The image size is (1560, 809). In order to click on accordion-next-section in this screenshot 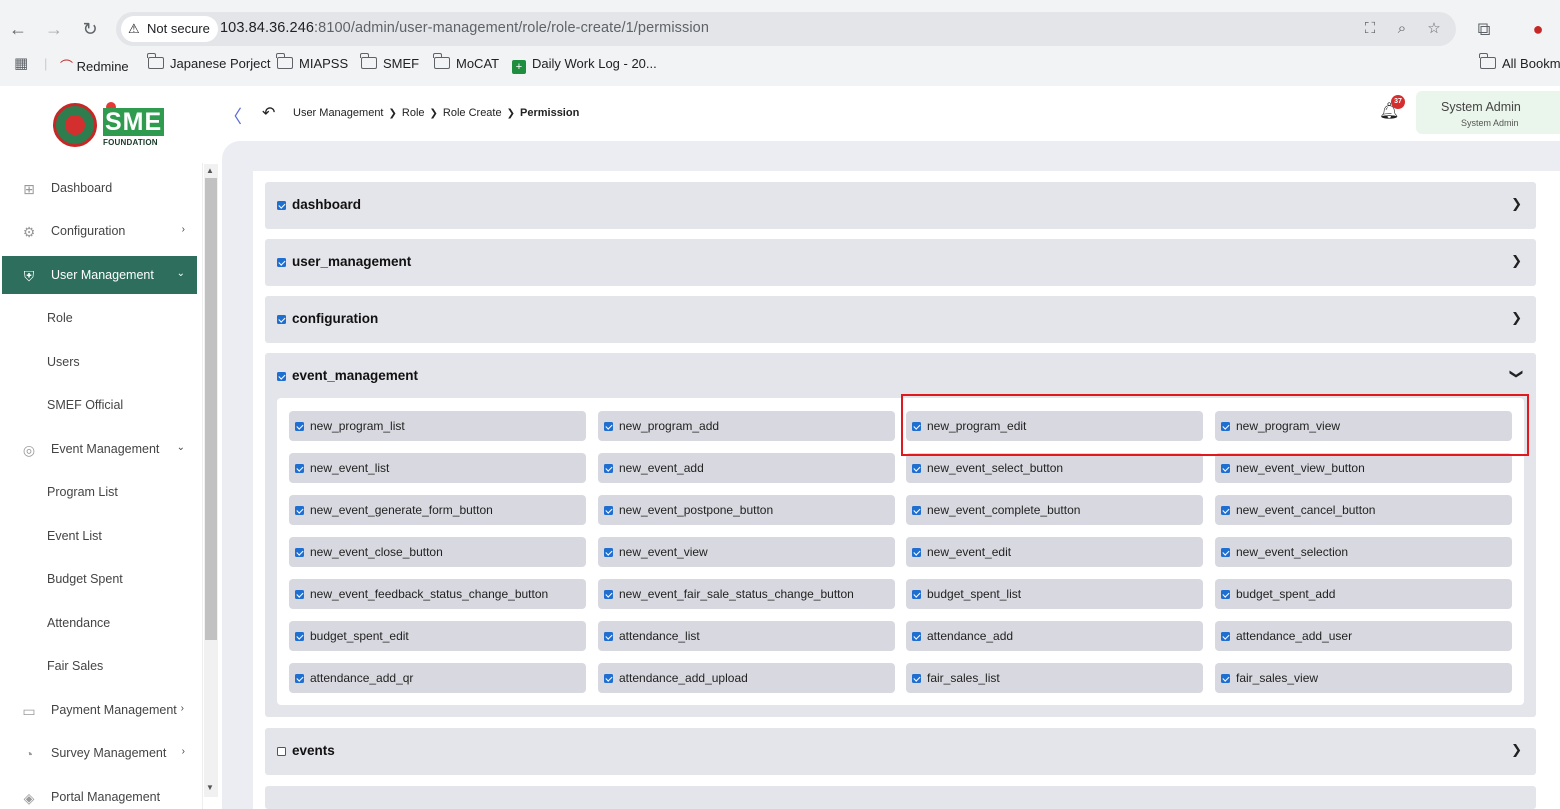, I will do `click(900, 797)`.